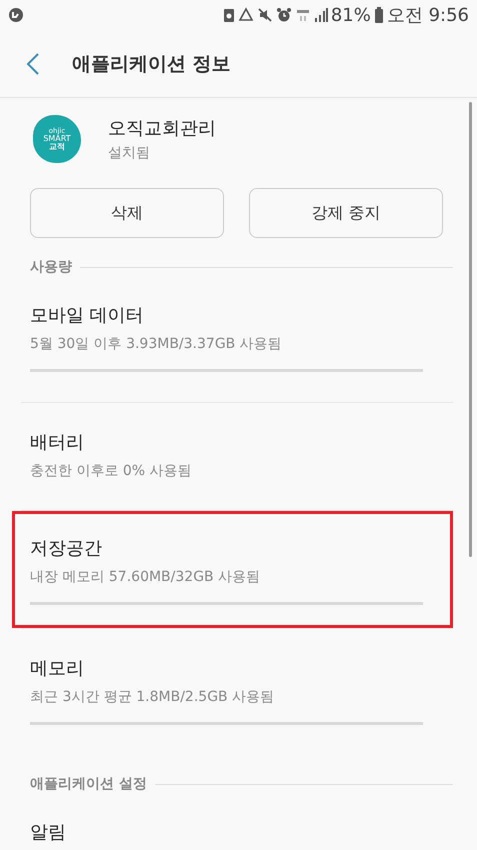 The image size is (477, 850). What do you see at coordinates (111, 471) in the screenshot?
I see `setting-detail: 충전한 이후로 0% 사용됨` at bounding box center [111, 471].